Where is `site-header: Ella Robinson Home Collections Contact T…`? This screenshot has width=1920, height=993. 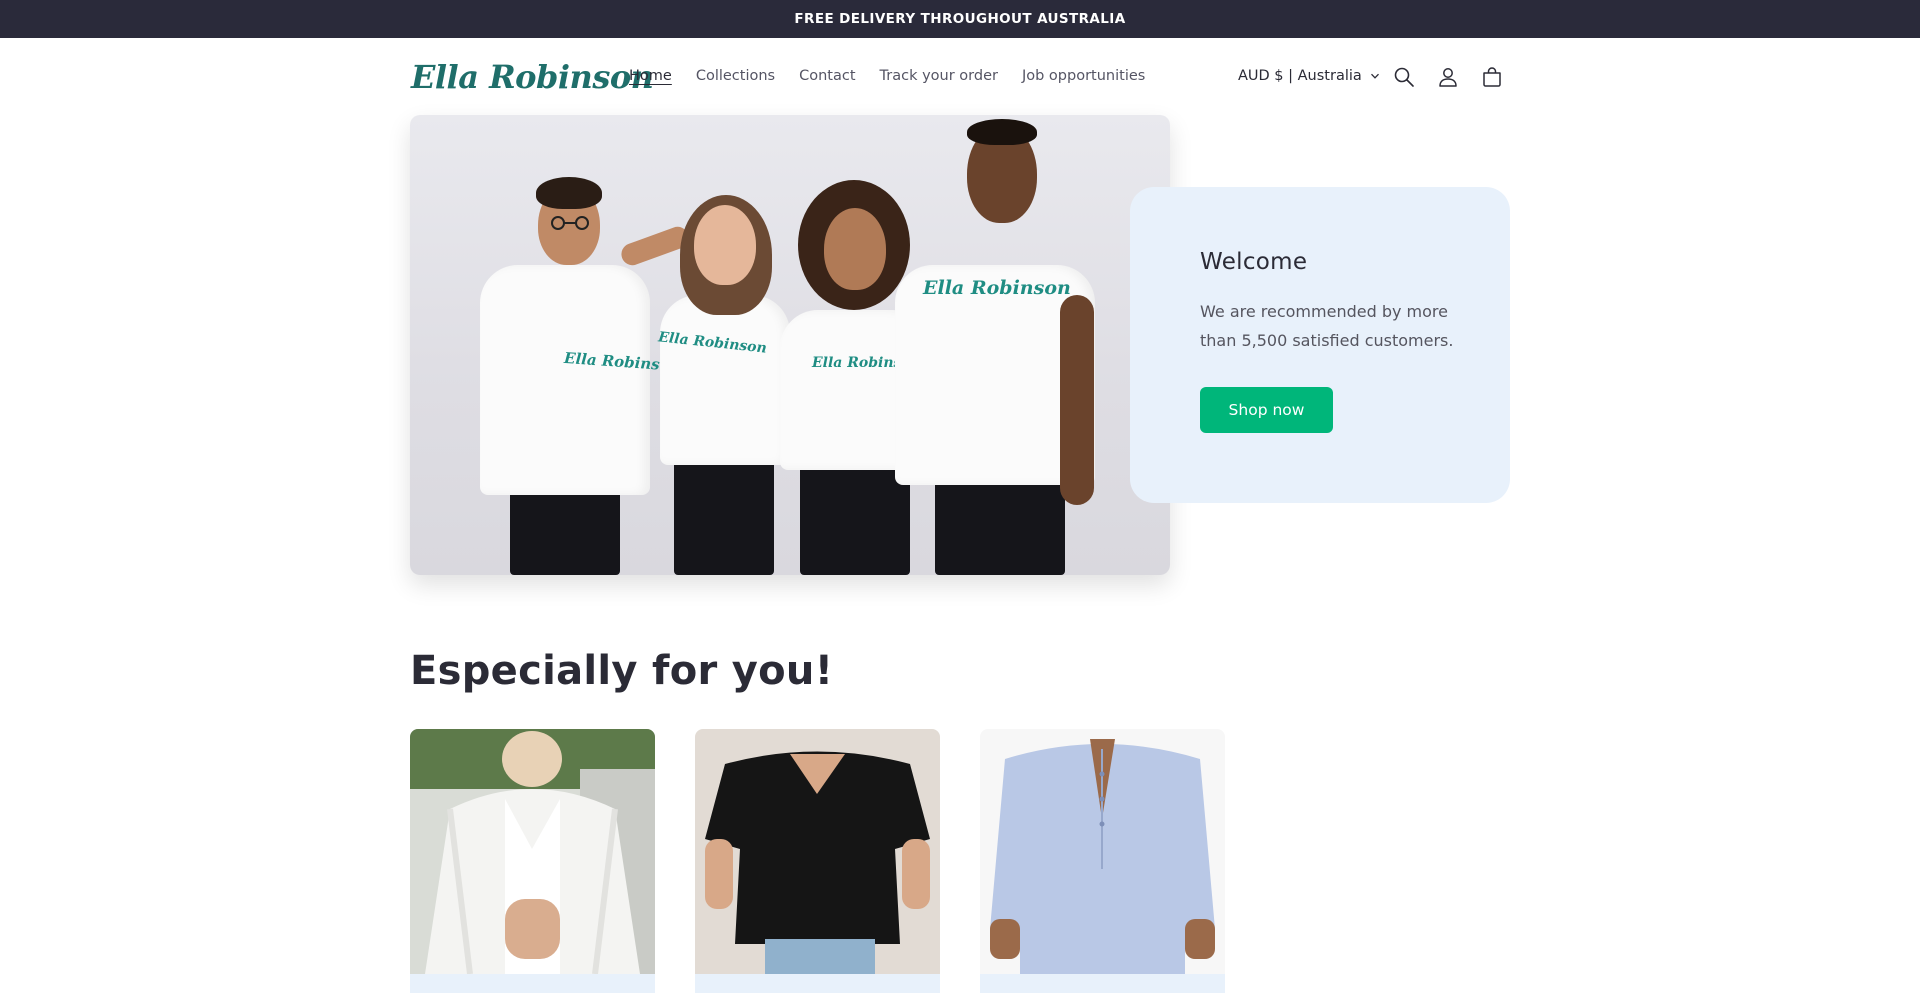
site-header: Ella Robinson Home Collections Contact T… is located at coordinates (960, 76).